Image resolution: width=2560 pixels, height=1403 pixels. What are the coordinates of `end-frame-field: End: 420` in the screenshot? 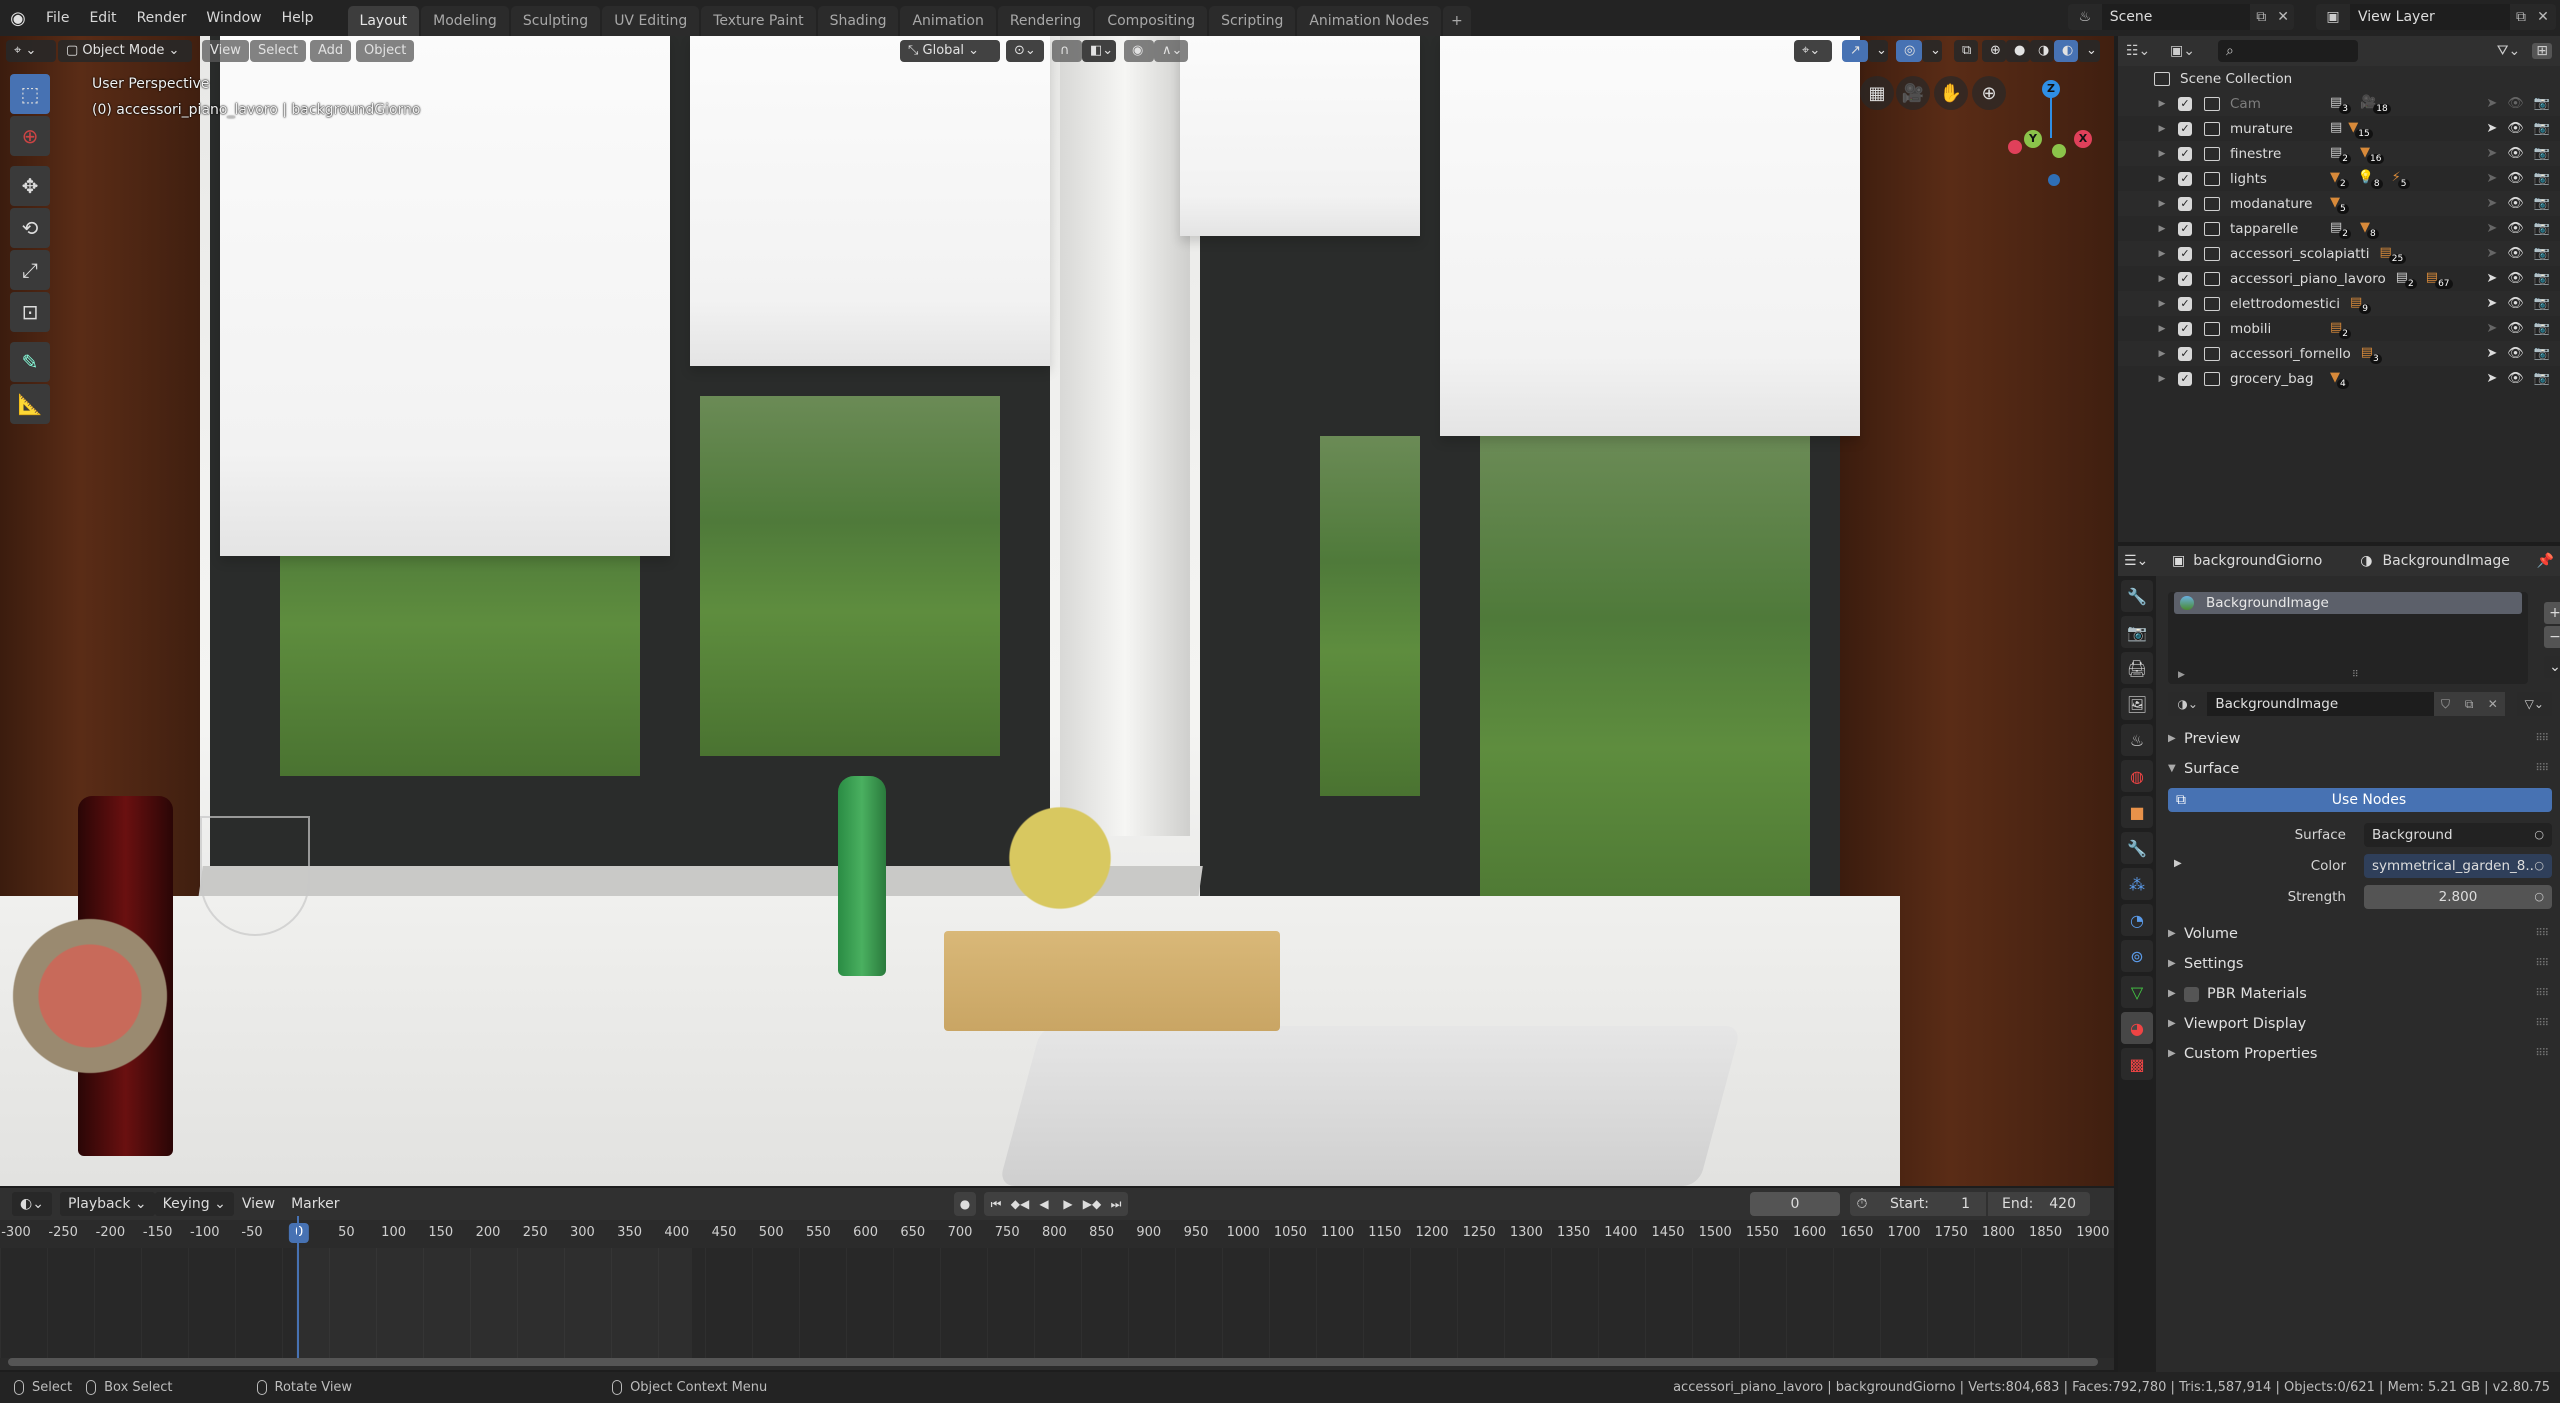 It's located at (2039, 1204).